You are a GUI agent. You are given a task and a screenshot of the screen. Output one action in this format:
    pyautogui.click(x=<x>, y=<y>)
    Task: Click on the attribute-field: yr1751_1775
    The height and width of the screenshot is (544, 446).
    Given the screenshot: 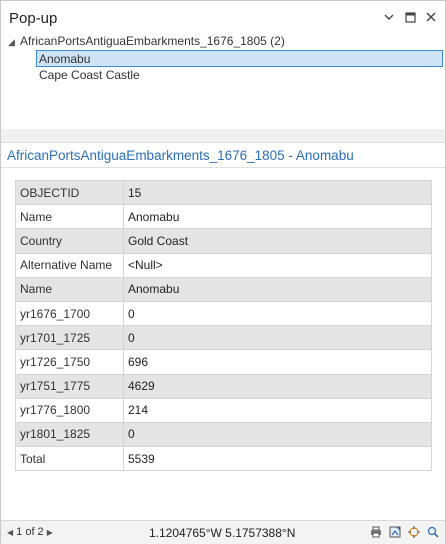 What is the action you would take?
    pyautogui.click(x=69, y=386)
    